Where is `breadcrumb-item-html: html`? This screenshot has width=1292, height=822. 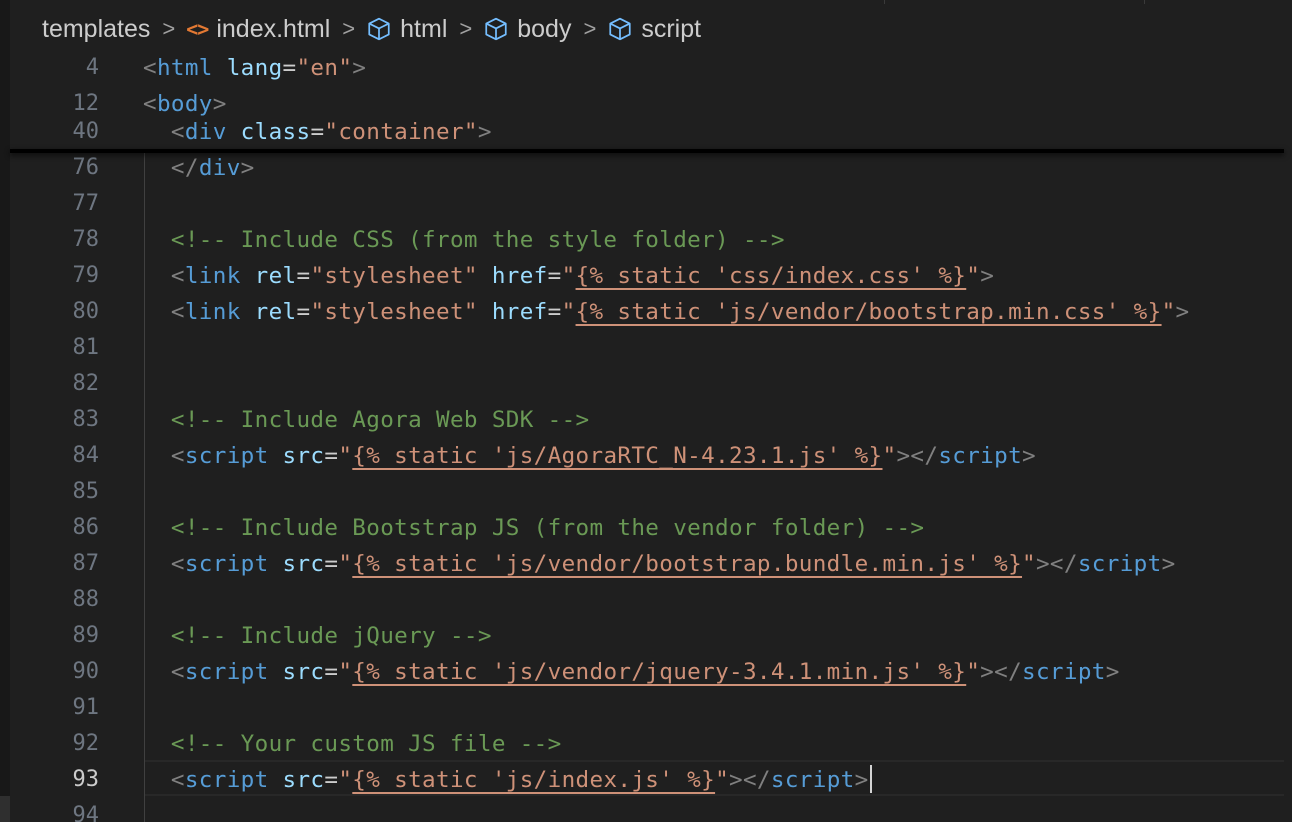
breadcrumb-item-html: html is located at coordinates (406, 29).